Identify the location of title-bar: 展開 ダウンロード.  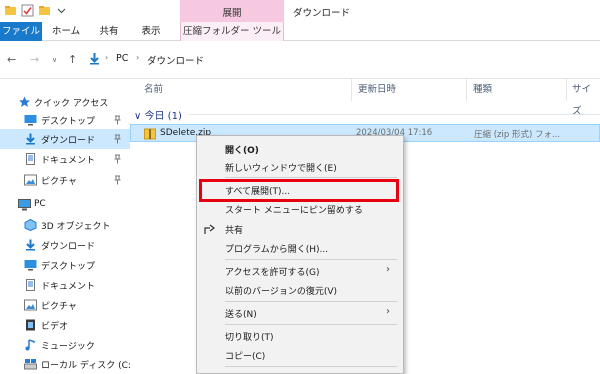
(300, 11).